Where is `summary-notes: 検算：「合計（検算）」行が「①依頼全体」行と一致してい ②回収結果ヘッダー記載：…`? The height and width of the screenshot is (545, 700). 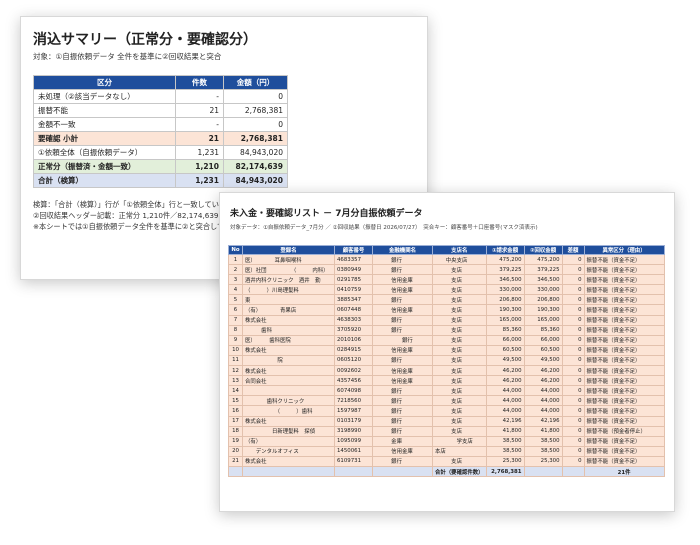
summary-notes: 検算：「合計（検算）」行が「①依頼全体」行と一致してい ②回収結果ヘッダー記載：… is located at coordinates (129, 215).